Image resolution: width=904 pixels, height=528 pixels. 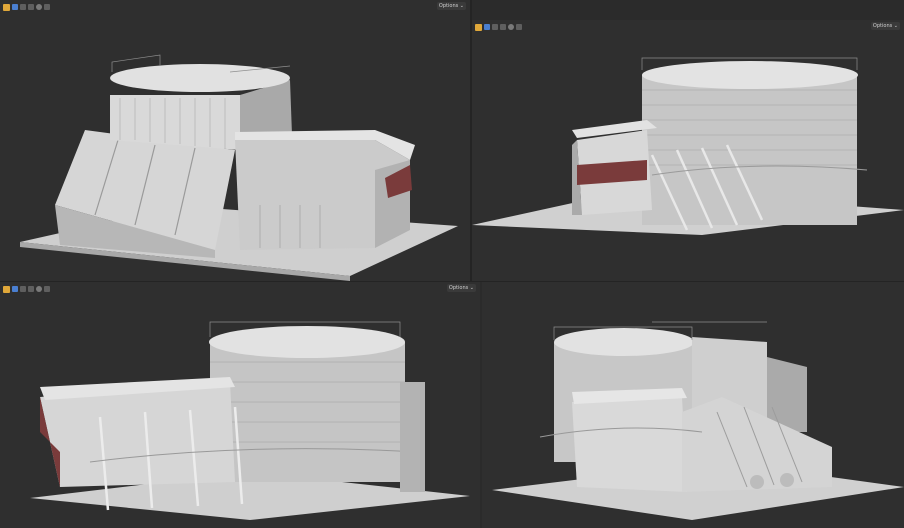 What do you see at coordinates (471, 141) in the screenshot?
I see `viewport-divider-vertical` at bounding box center [471, 141].